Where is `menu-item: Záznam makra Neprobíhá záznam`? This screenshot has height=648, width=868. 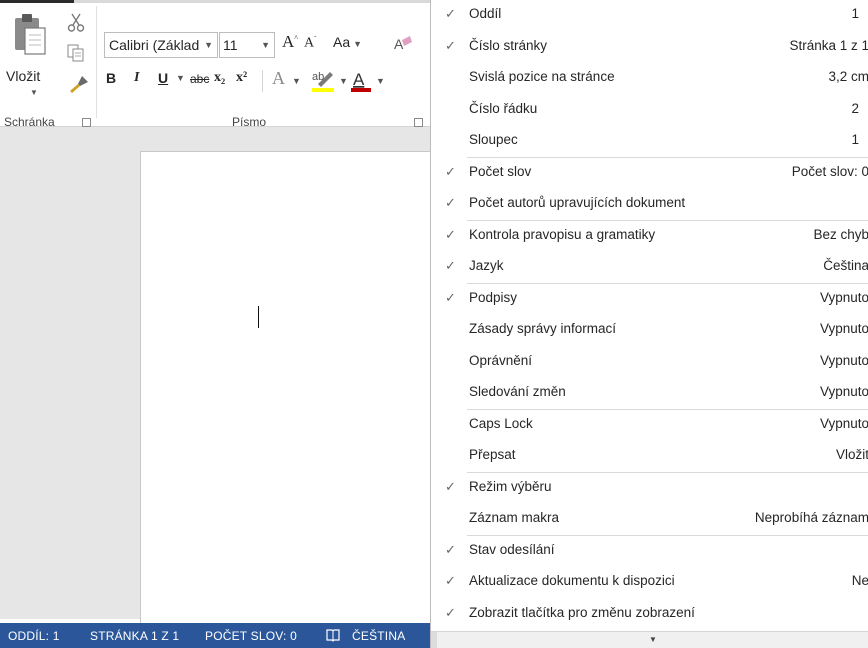
menu-item: Záznam makra Neprobíhá záznam is located at coordinates (649, 519).